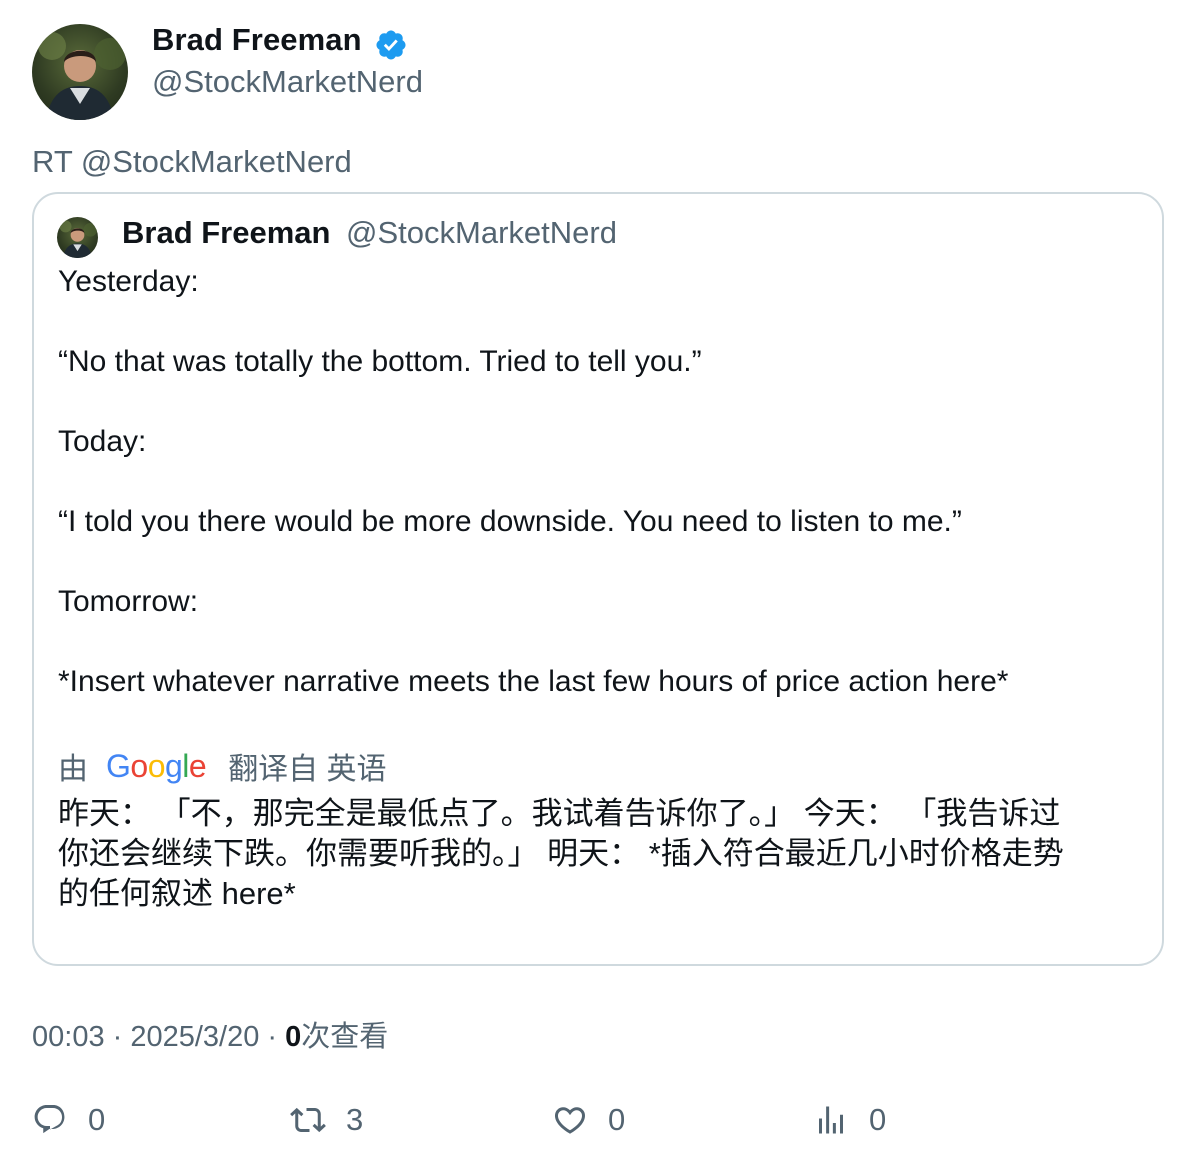 The image size is (1196, 1166). What do you see at coordinates (194, 1037) in the screenshot?
I see `tweet-date: 2025/3/20` at bounding box center [194, 1037].